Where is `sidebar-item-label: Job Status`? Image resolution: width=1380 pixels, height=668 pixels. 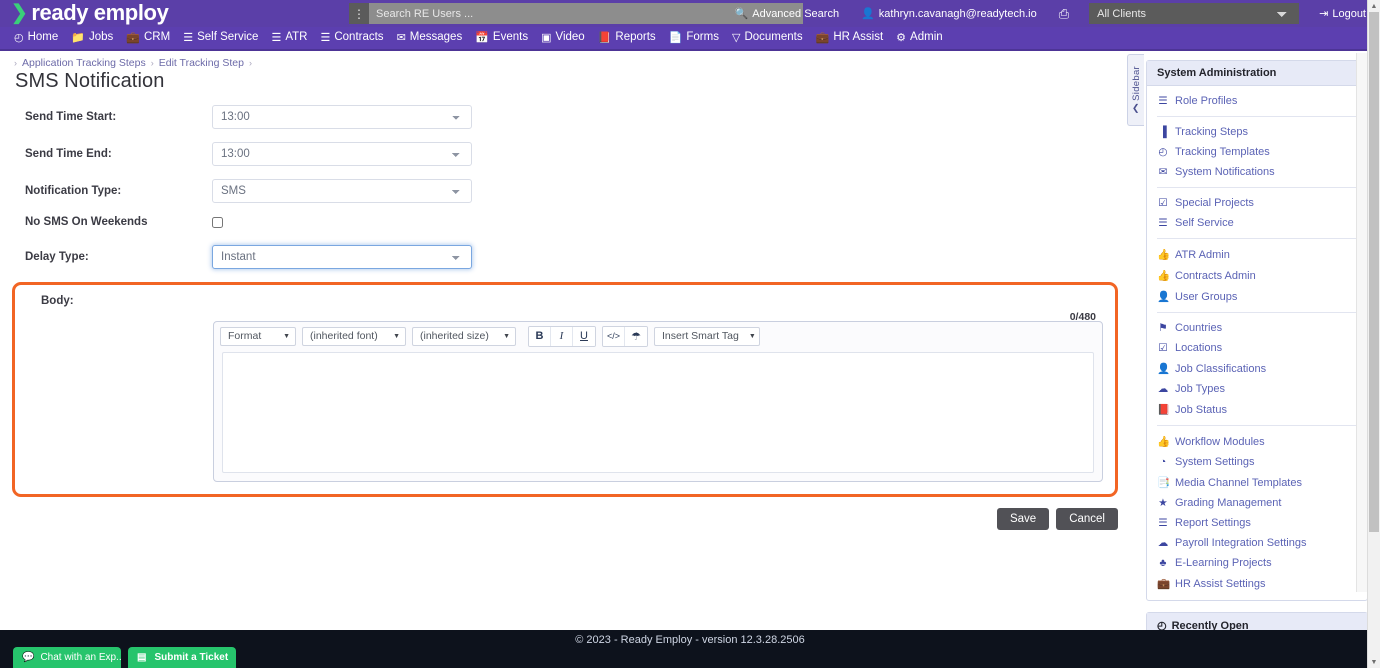 sidebar-item-label: Job Status is located at coordinates (1201, 409).